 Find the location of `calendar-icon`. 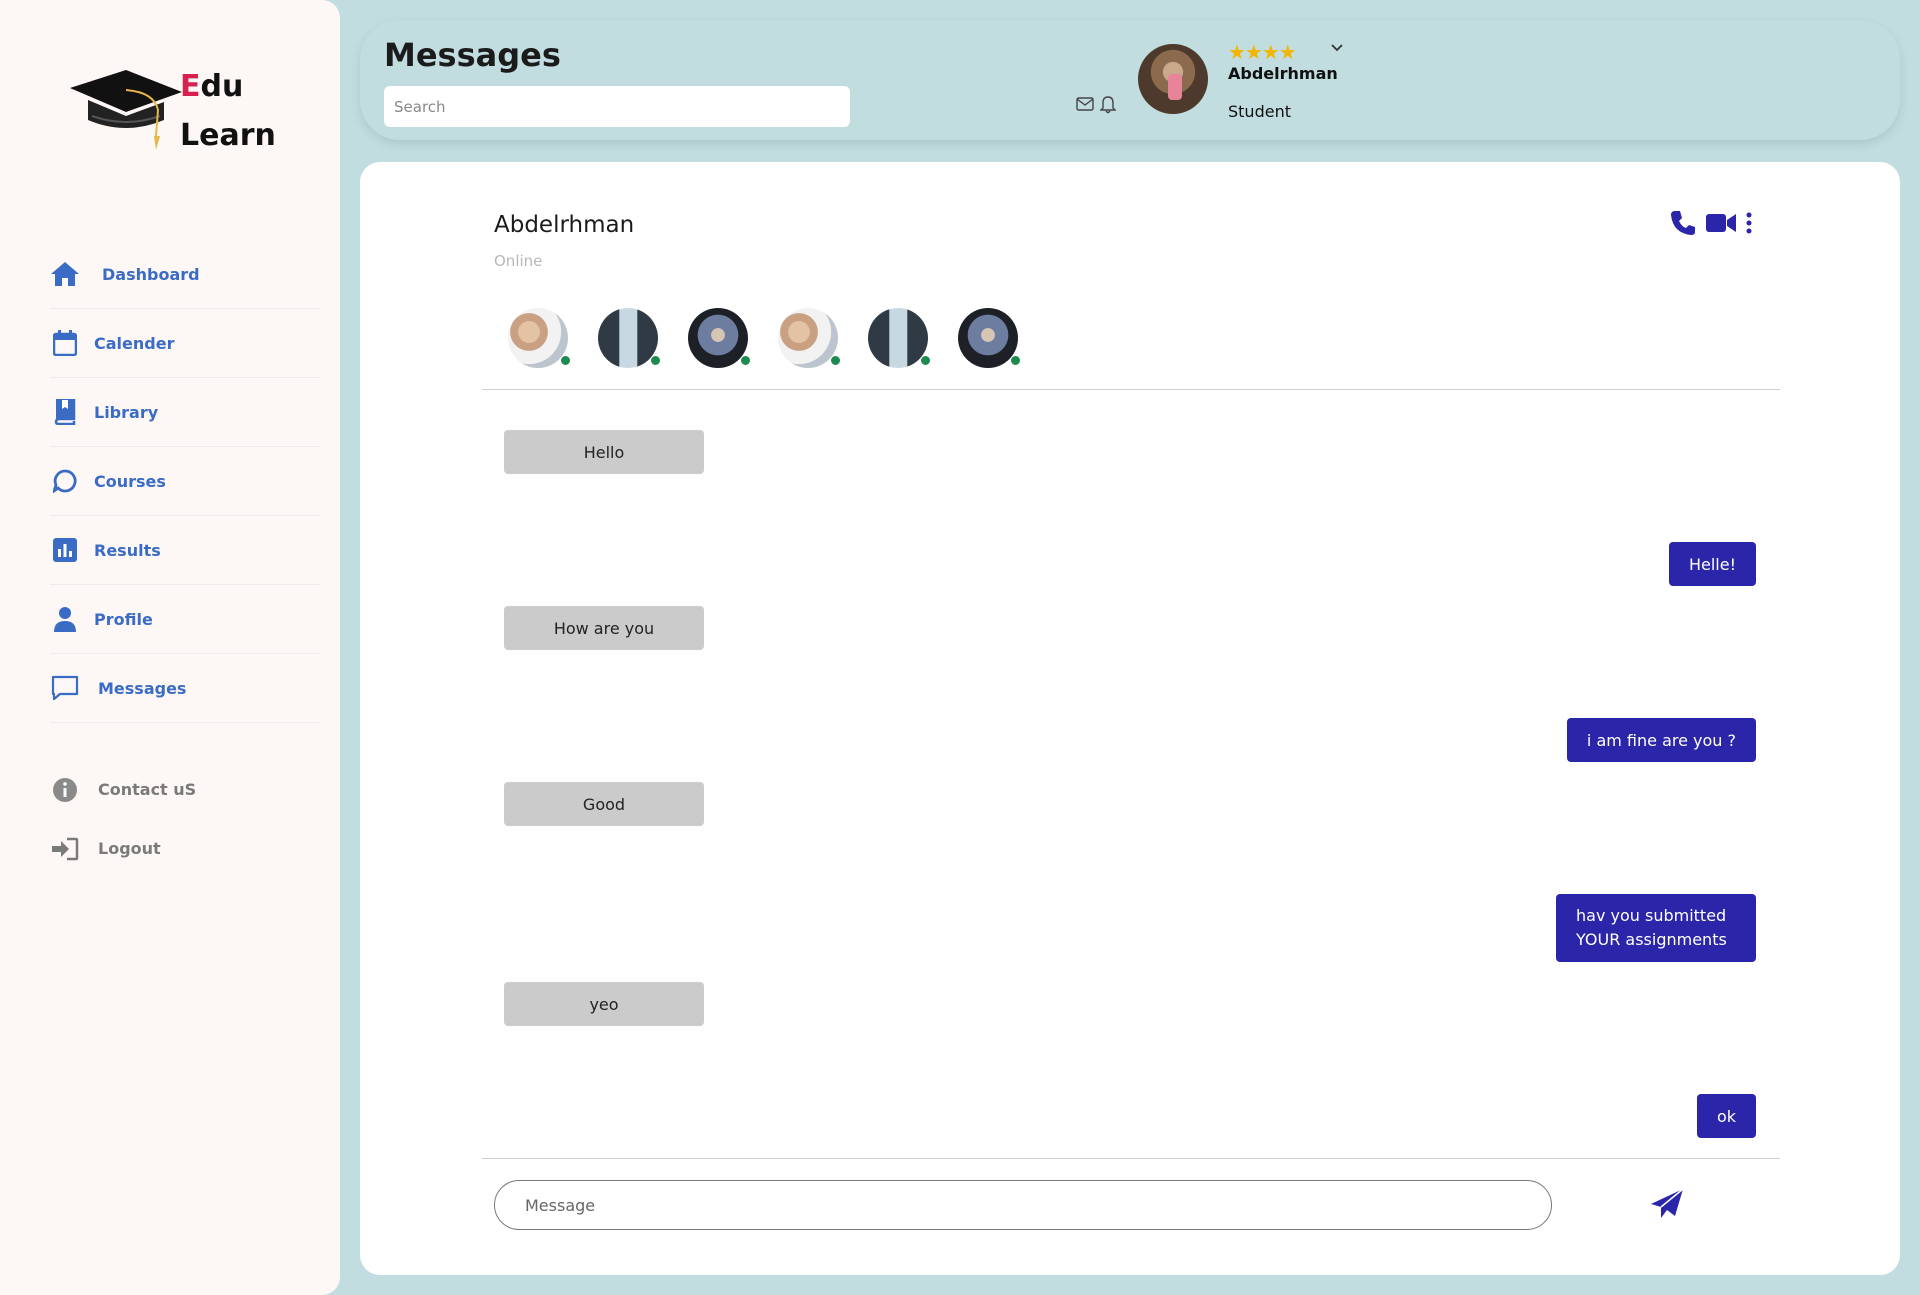

calendar-icon is located at coordinates (65, 343).